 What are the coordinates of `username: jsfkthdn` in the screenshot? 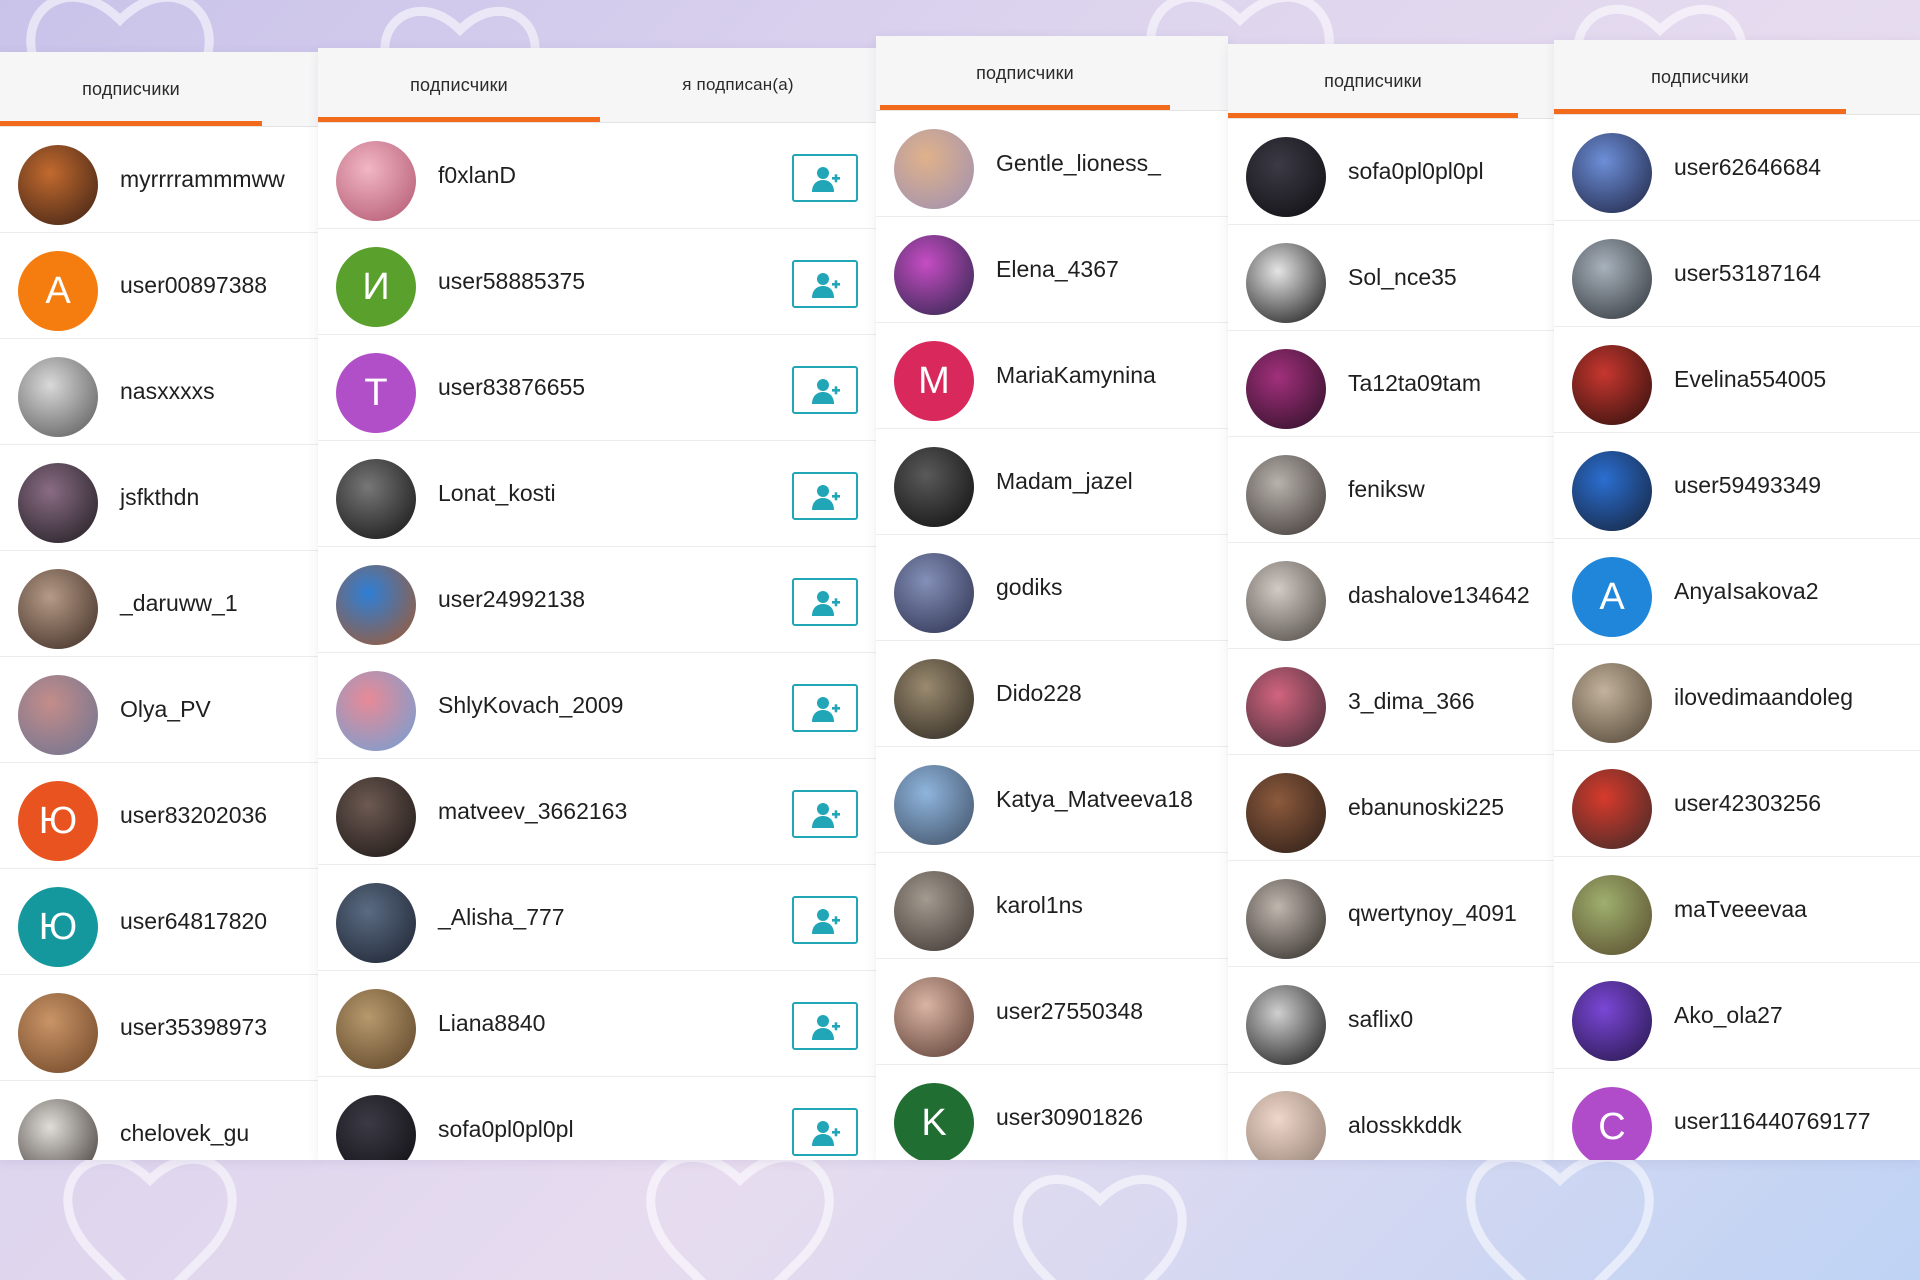 It's located at (159, 497).